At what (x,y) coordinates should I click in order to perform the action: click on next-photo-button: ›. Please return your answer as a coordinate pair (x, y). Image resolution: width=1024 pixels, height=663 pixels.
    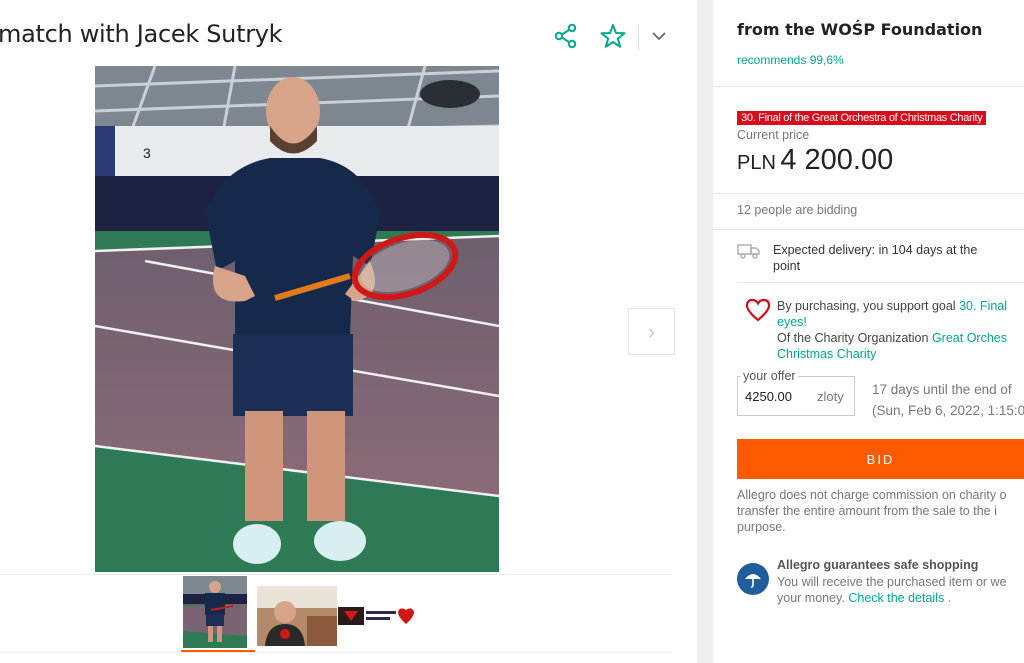
    Looking at the image, I should click on (651, 331).